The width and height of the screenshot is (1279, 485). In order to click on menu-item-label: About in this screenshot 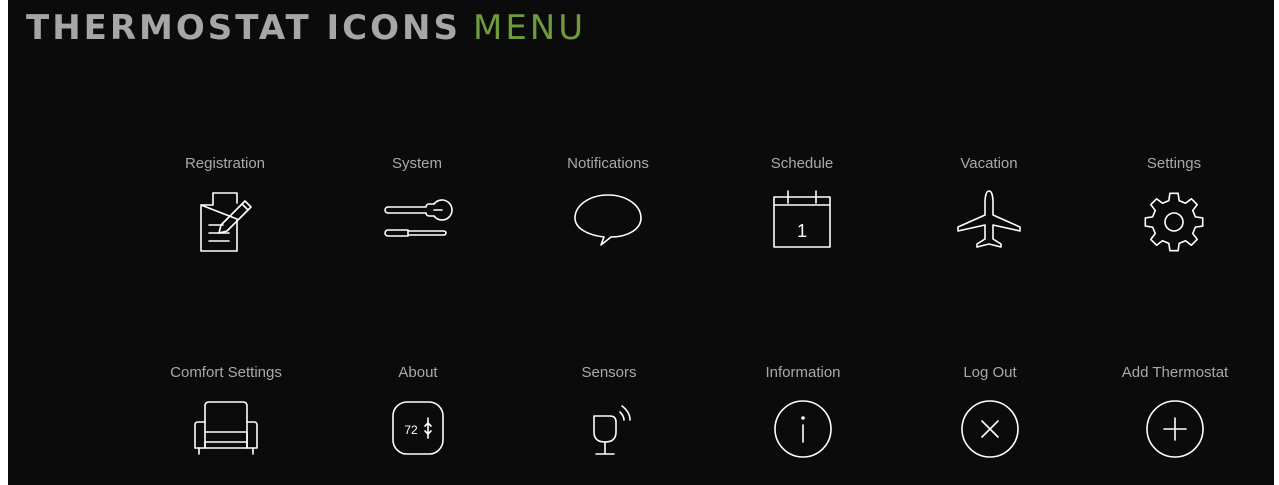, I will do `click(418, 372)`.